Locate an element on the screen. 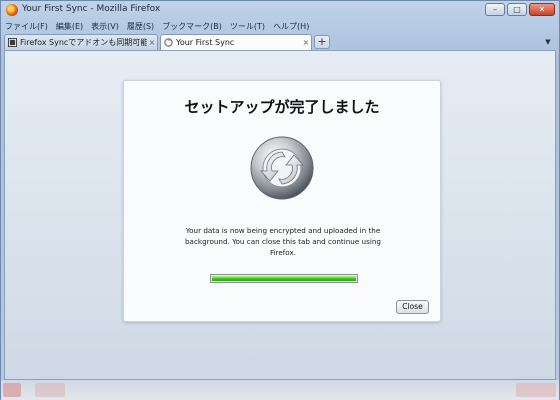 The height and width of the screenshot is (400, 560). menu-view: 表示(V) is located at coordinates (105, 26).